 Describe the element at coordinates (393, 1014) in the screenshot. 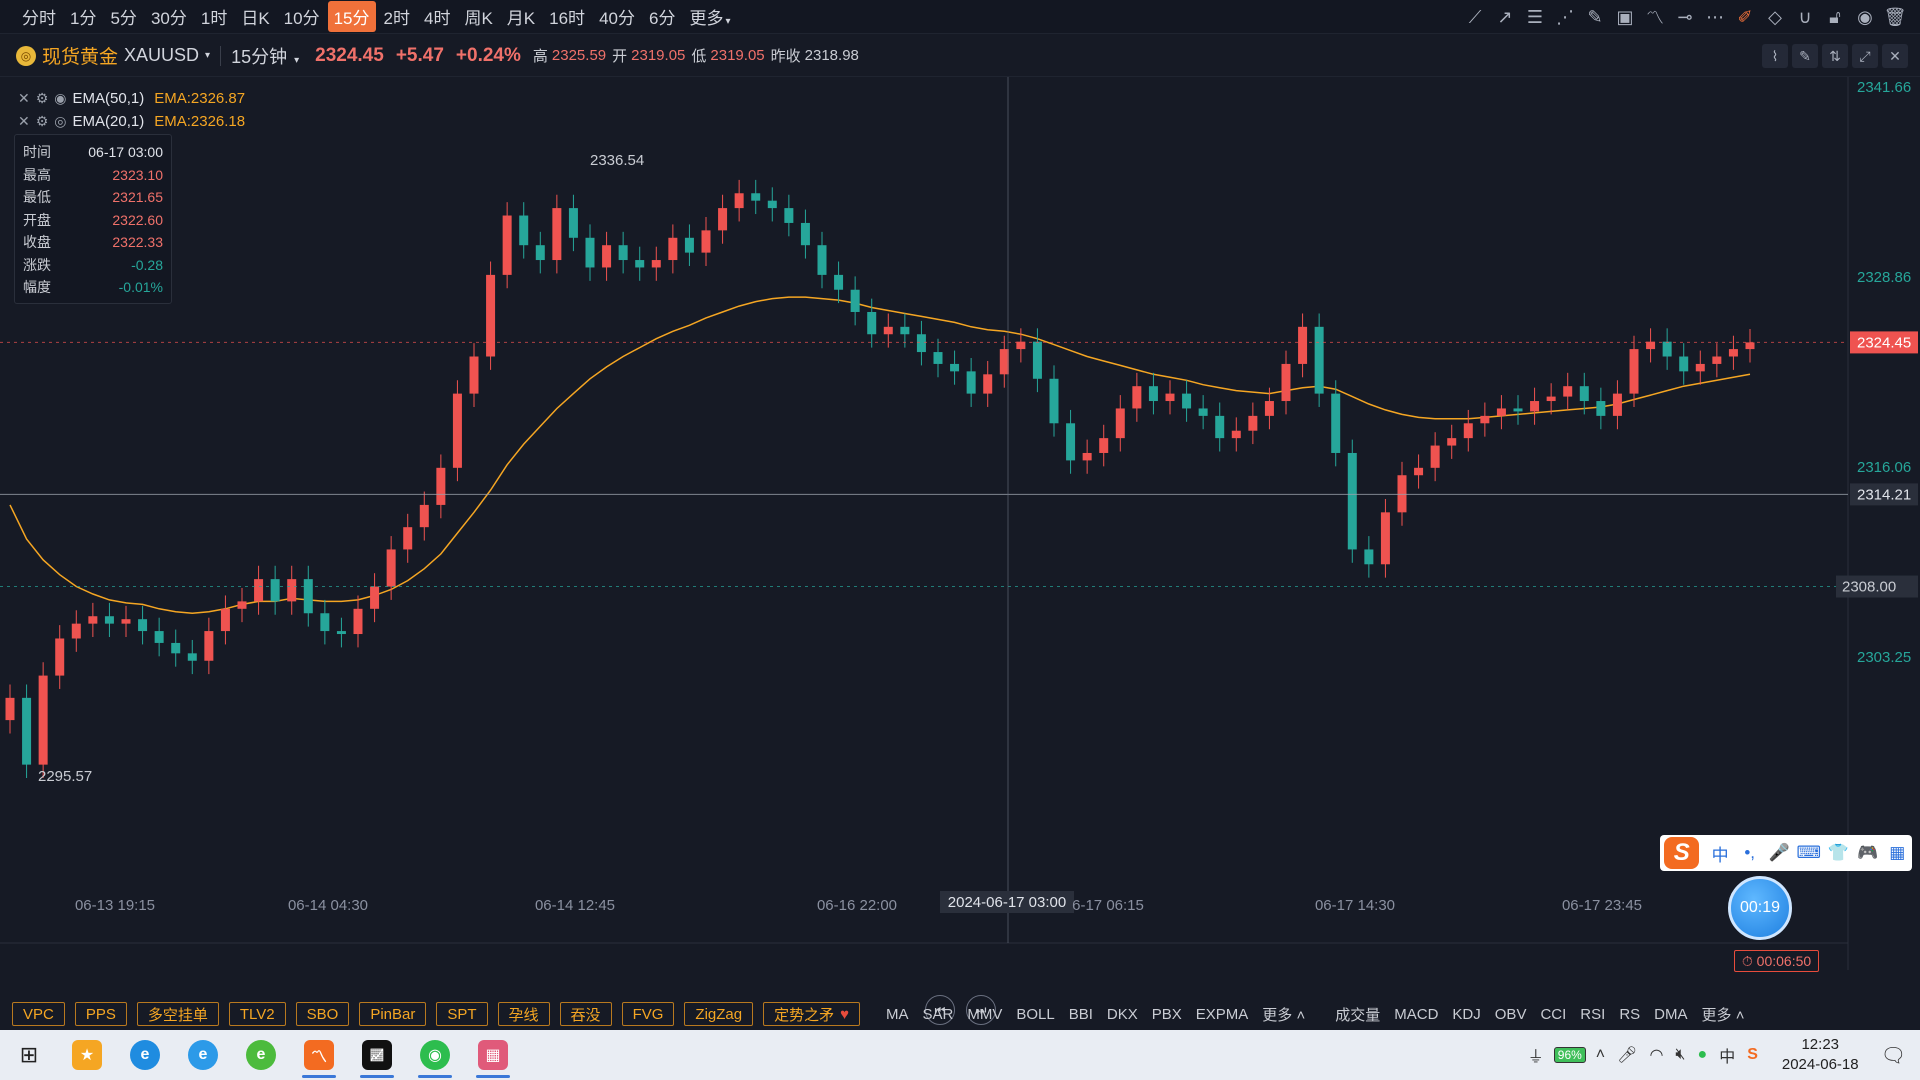

I see `ind-pinbar: PinBar` at that location.